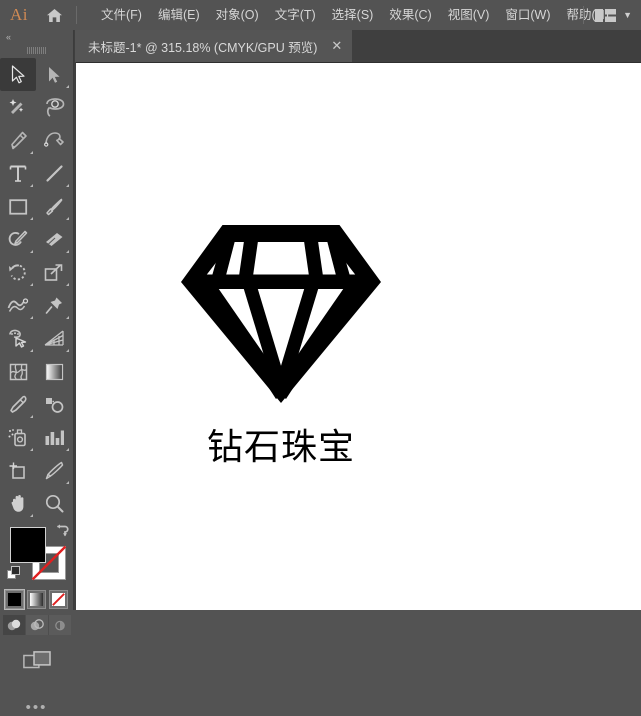 The height and width of the screenshot is (716, 641). I want to click on magic-wand-icon, so click(16, 106).